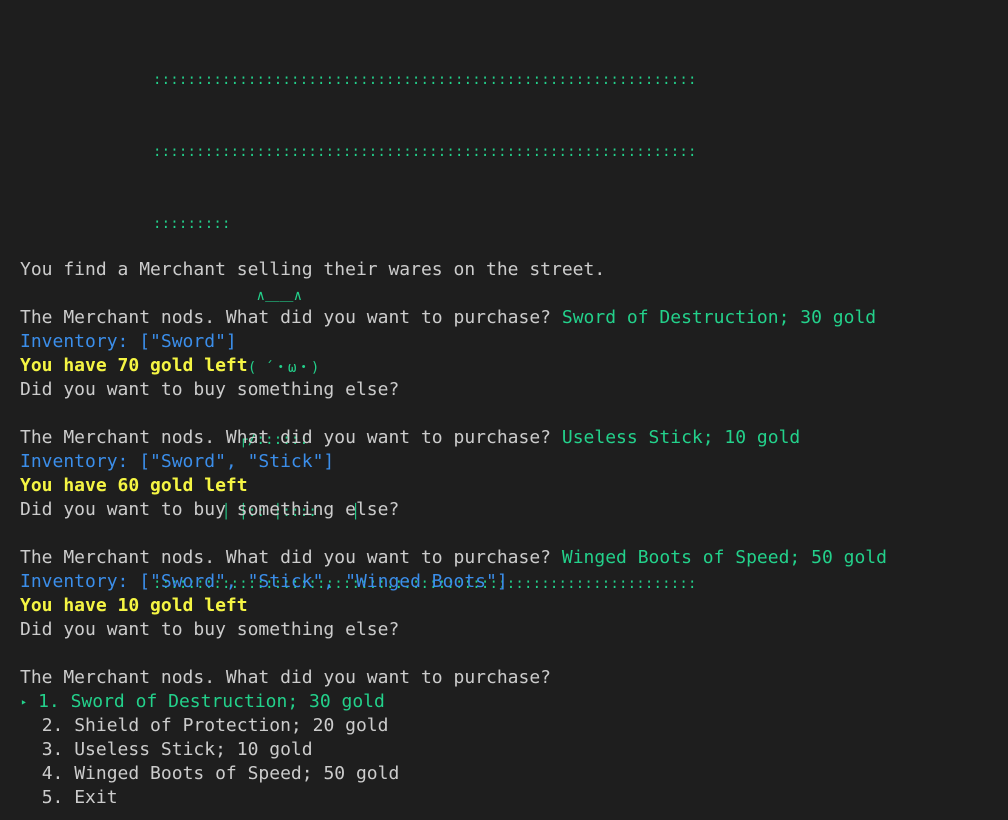 Image resolution: width=1008 pixels, height=820 pixels. I want to click on gold-remaining: You have 70 gold left, so click(134, 365).